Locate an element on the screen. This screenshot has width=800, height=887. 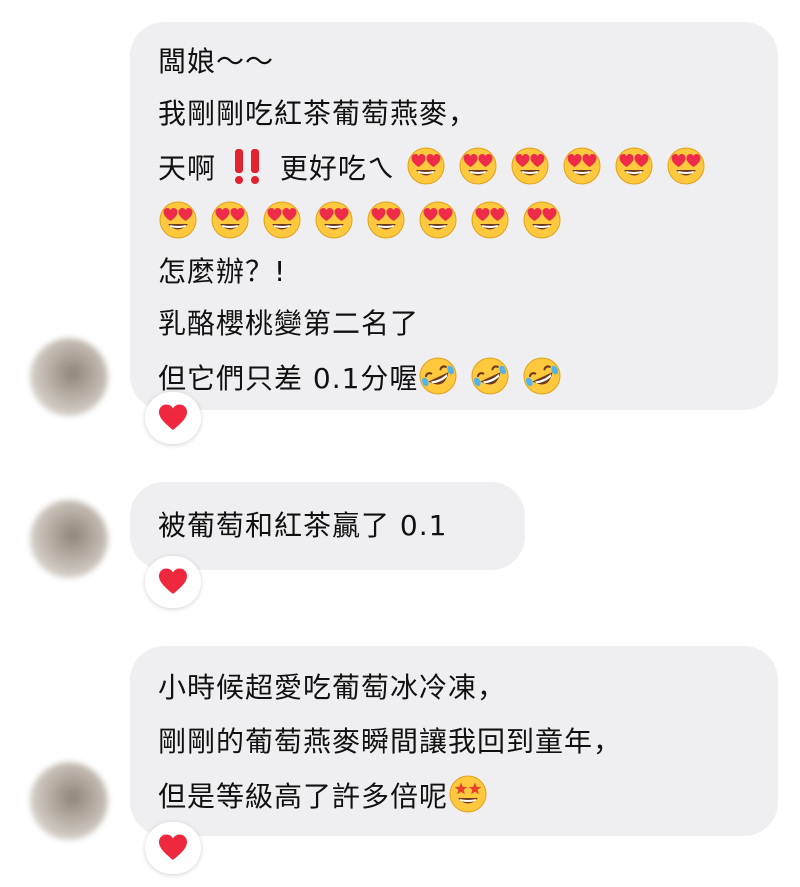
message-line: 我剛剛吃紅茶葡萄燕麥， is located at coordinates (318, 113).